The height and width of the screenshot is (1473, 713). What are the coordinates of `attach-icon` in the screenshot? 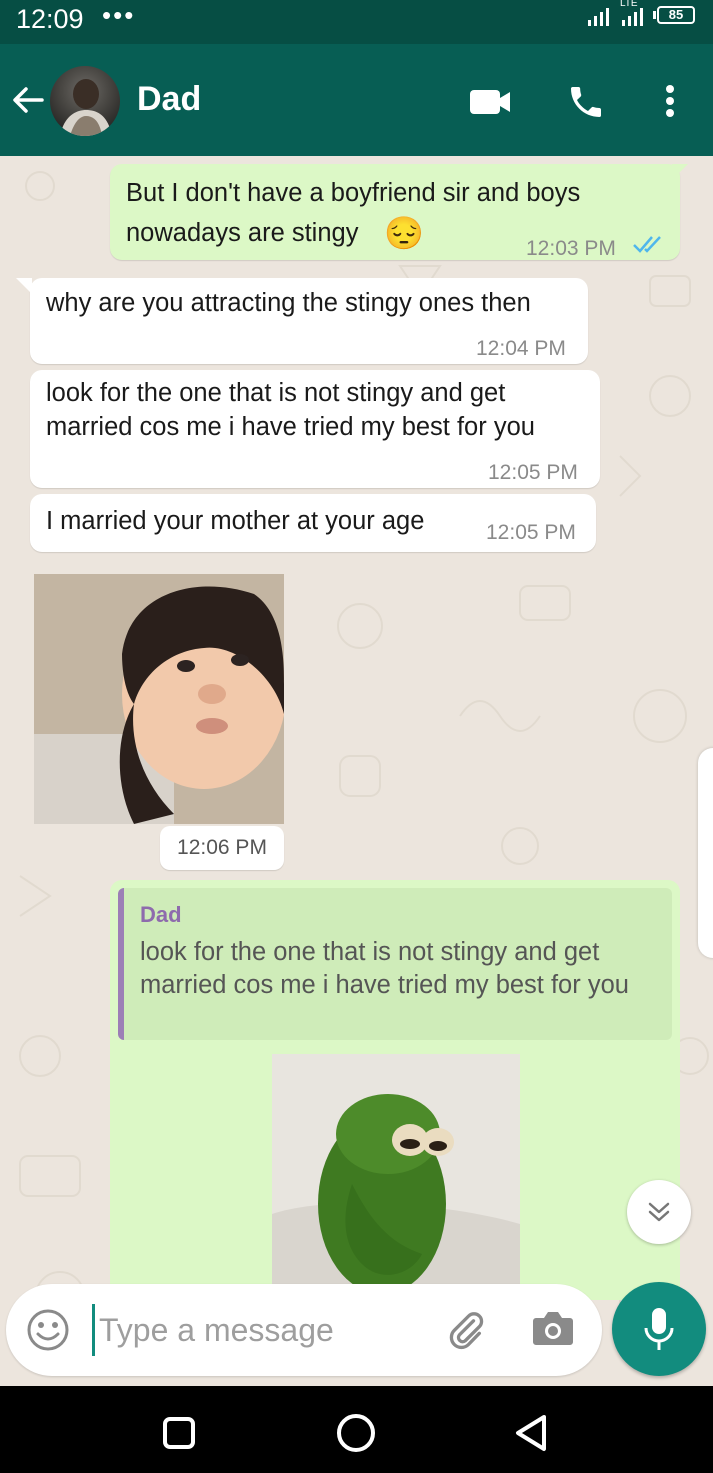 It's located at (466, 1330).